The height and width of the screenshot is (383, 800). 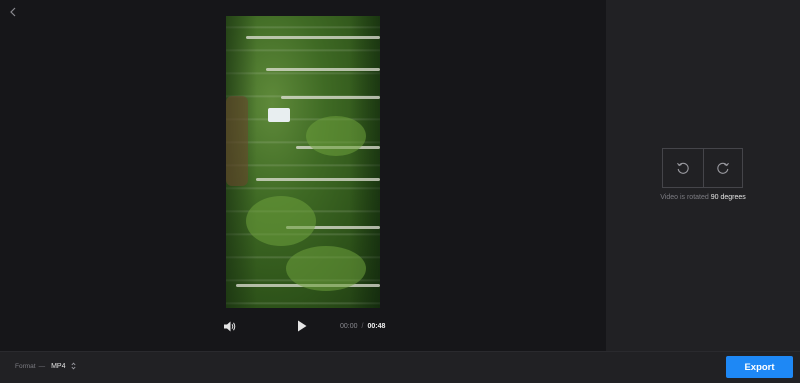 I want to click on export-button: Export, so click(x=759, y=367).